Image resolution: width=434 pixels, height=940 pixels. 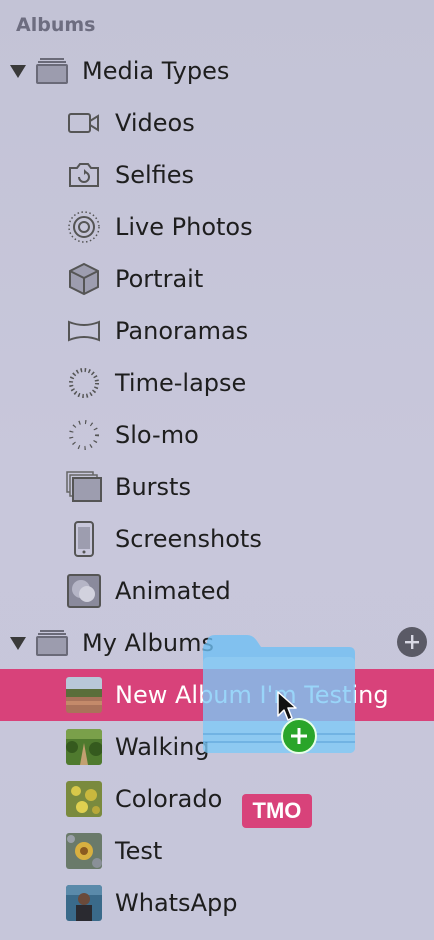 I want to click on media-types-group: Media Types, so click(x=217, y=71).